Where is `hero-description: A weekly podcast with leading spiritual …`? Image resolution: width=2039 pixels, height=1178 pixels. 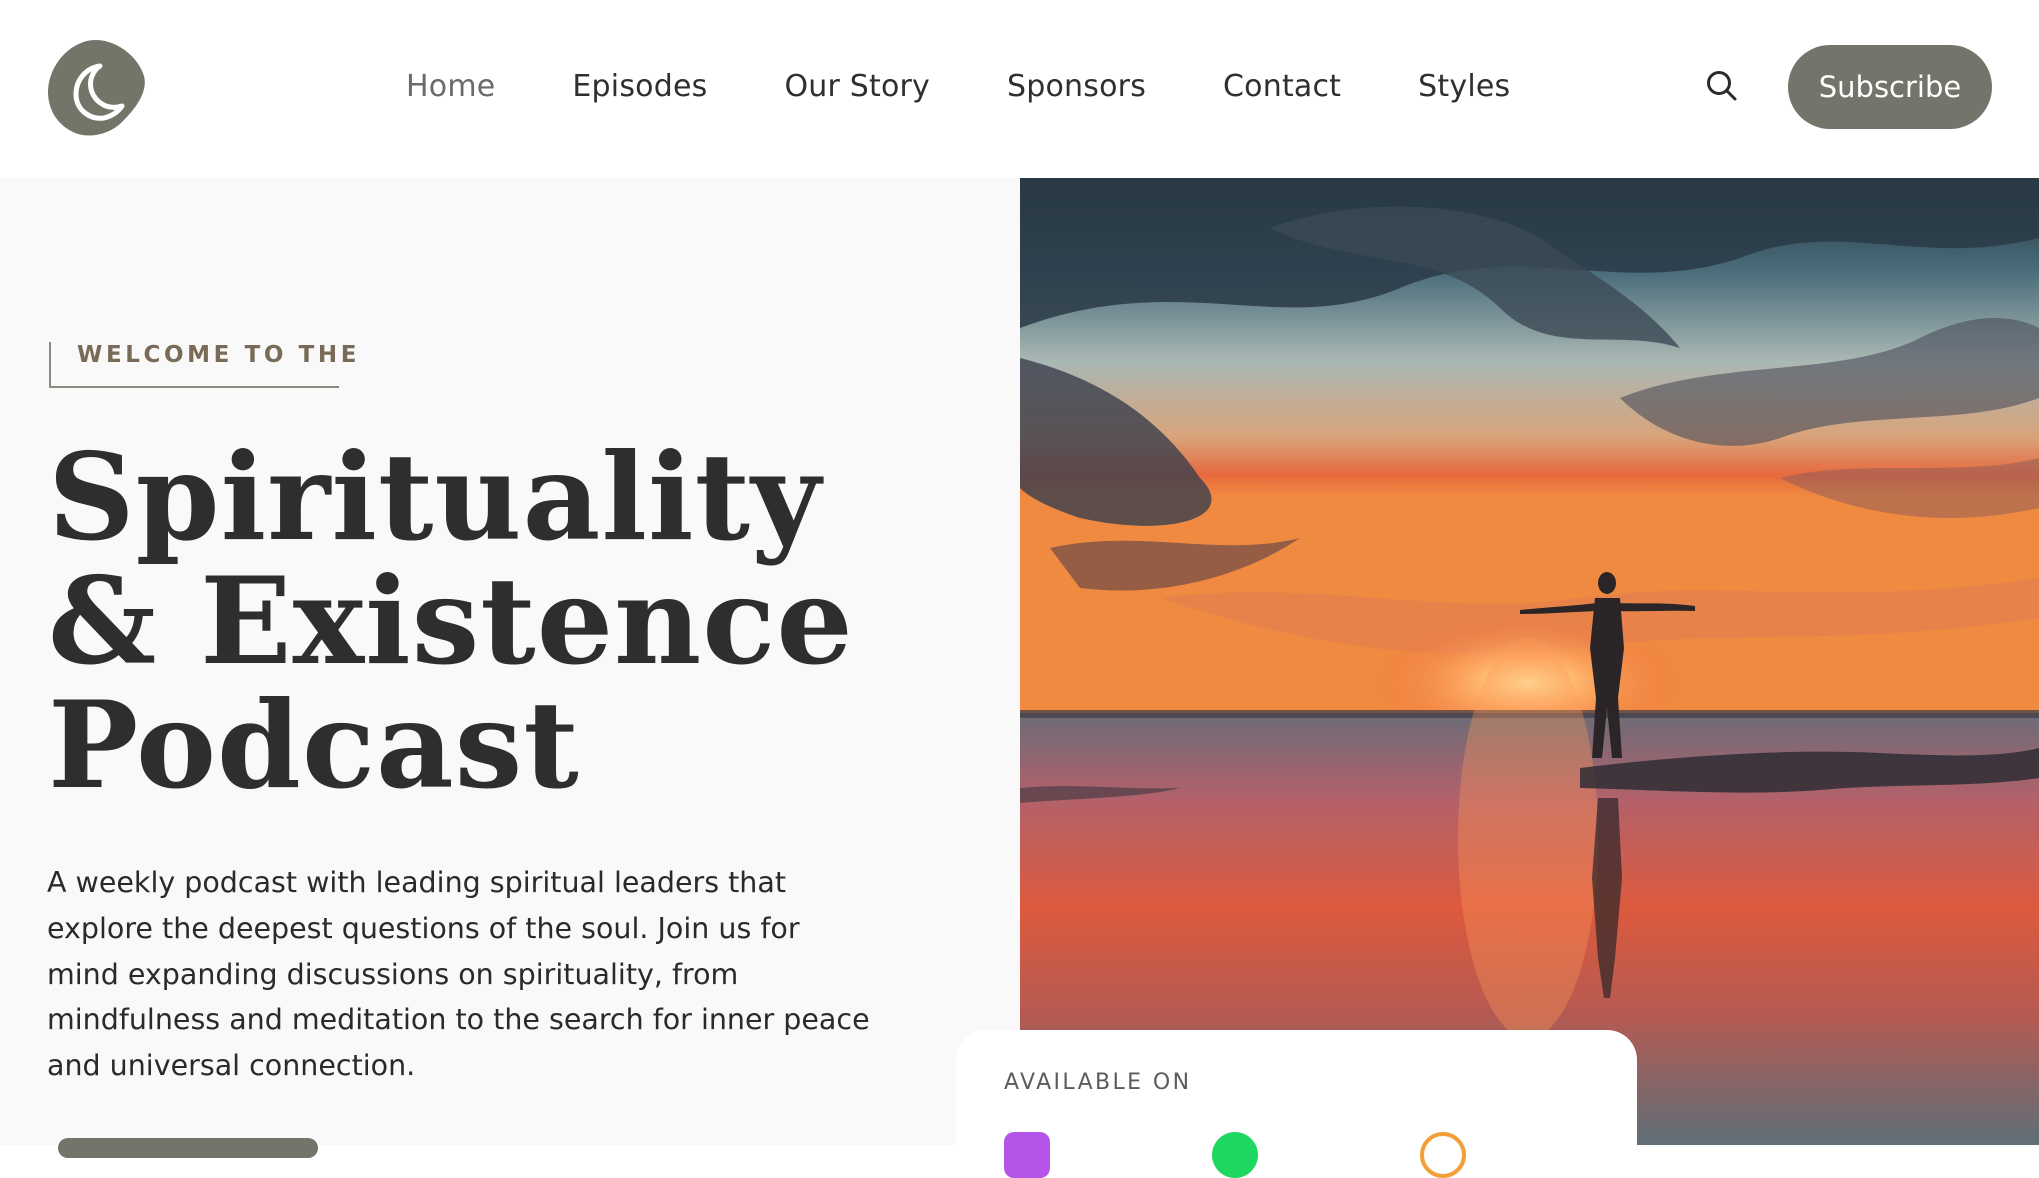 hero-description: A weekly podcast with leading spiritual … is located at coordinates (458, 974).